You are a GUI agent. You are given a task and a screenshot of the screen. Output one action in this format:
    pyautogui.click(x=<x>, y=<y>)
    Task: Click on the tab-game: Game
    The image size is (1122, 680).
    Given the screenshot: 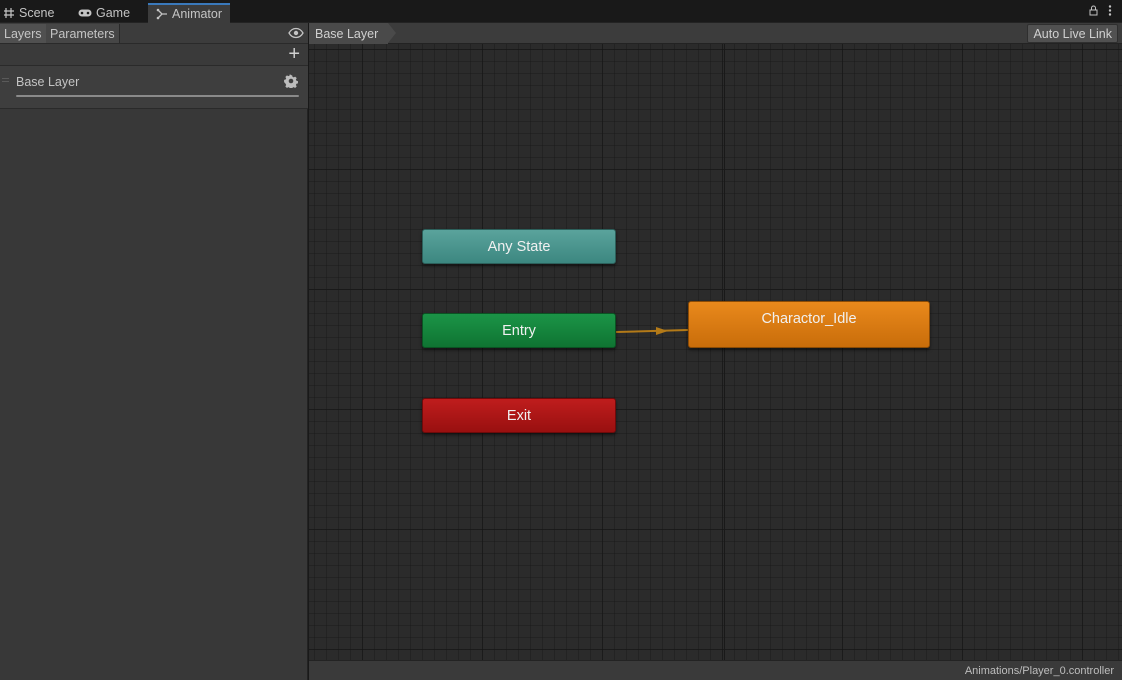 What is the action you would take?
    pyautogui.click(x=104, y=13)
    